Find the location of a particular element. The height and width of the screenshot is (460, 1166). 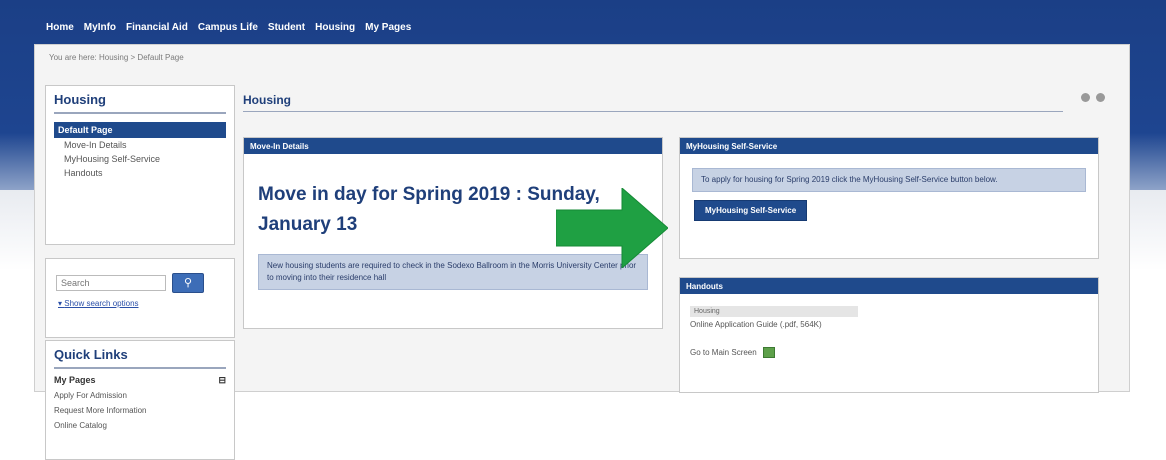

help-icon is located at coordinates (1085, 97).